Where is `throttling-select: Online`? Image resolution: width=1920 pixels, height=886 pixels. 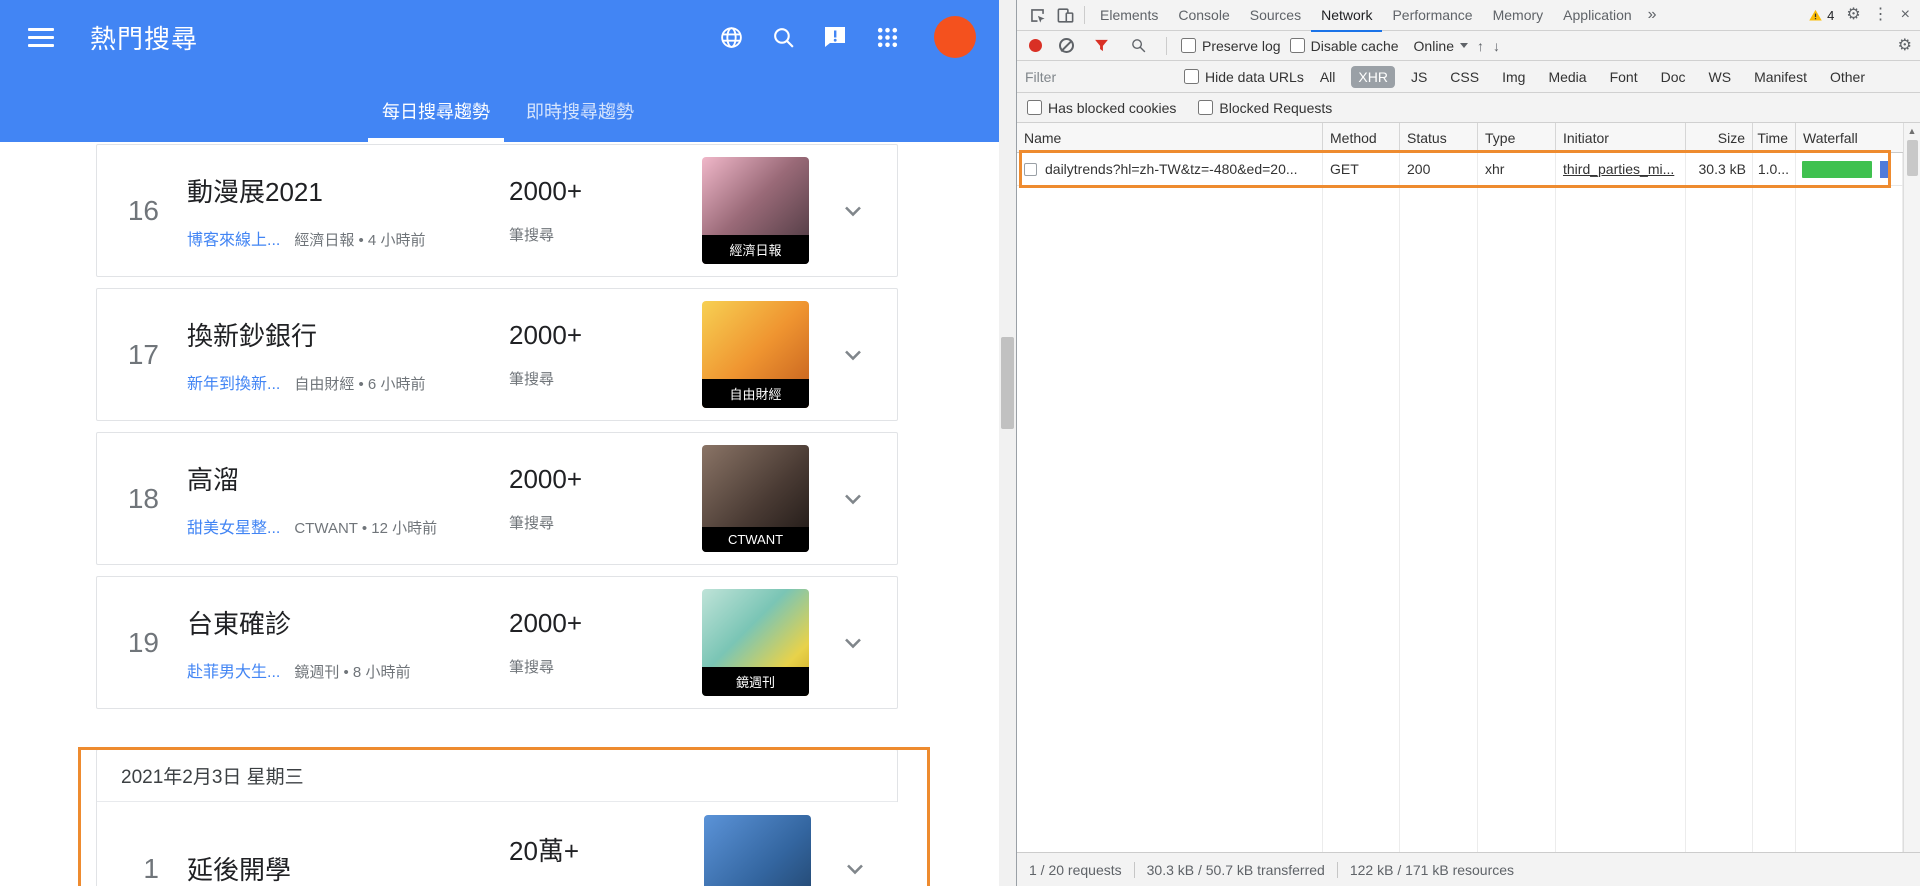
throttling-select: Online is located at coordinates (1441, 46).